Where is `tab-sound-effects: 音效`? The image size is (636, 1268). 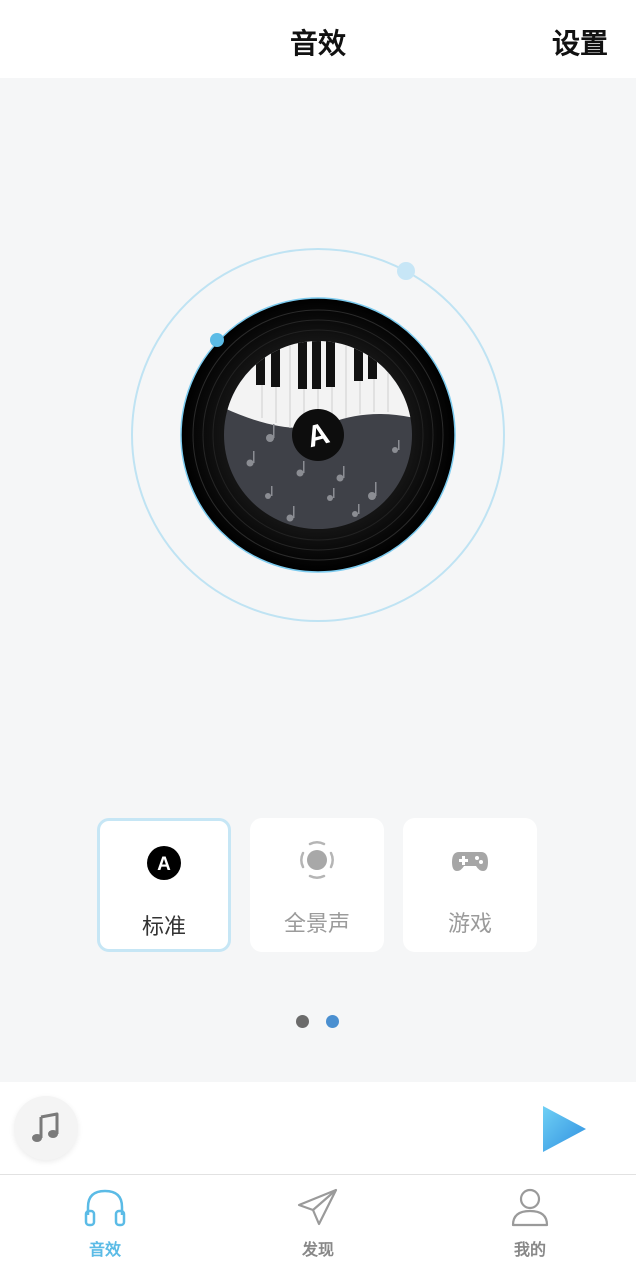 tab-sound-effects: 音效 is located at coordinates (105, 1221).